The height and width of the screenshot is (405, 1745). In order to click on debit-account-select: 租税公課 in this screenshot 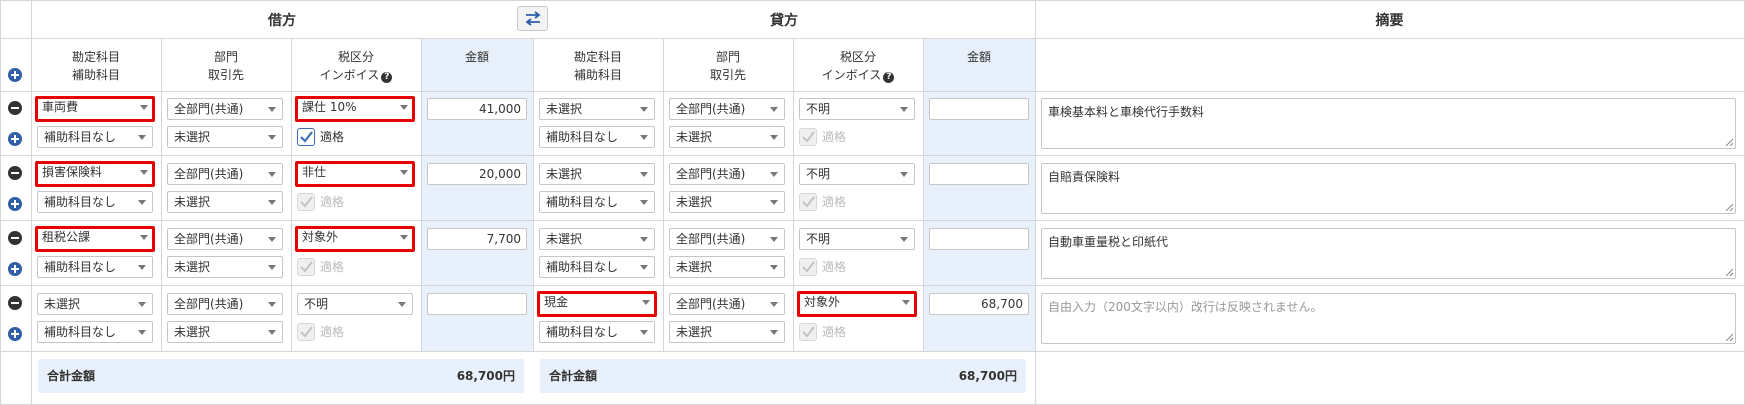, I will do `click(95, 239)`.